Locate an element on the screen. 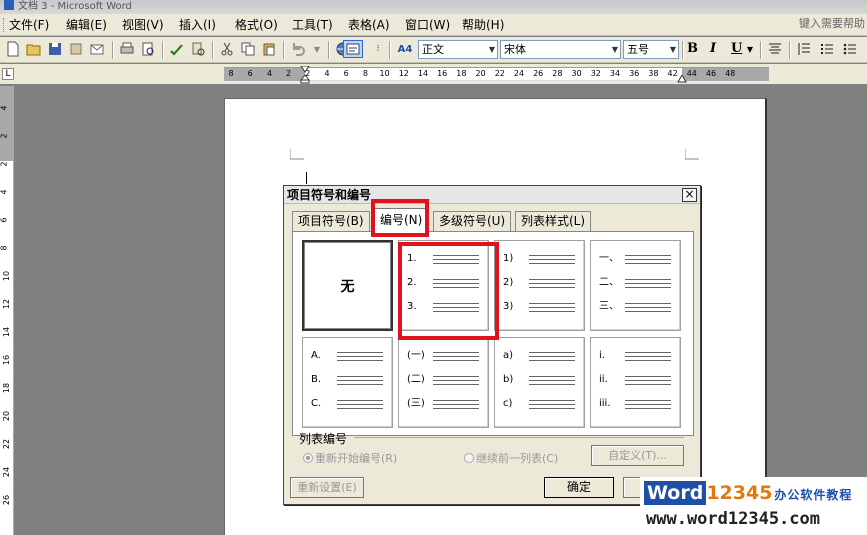 The height and width of the screenshot is (535, 867). watermark-url: www.word12345.com is located at coordinates (733, 519).